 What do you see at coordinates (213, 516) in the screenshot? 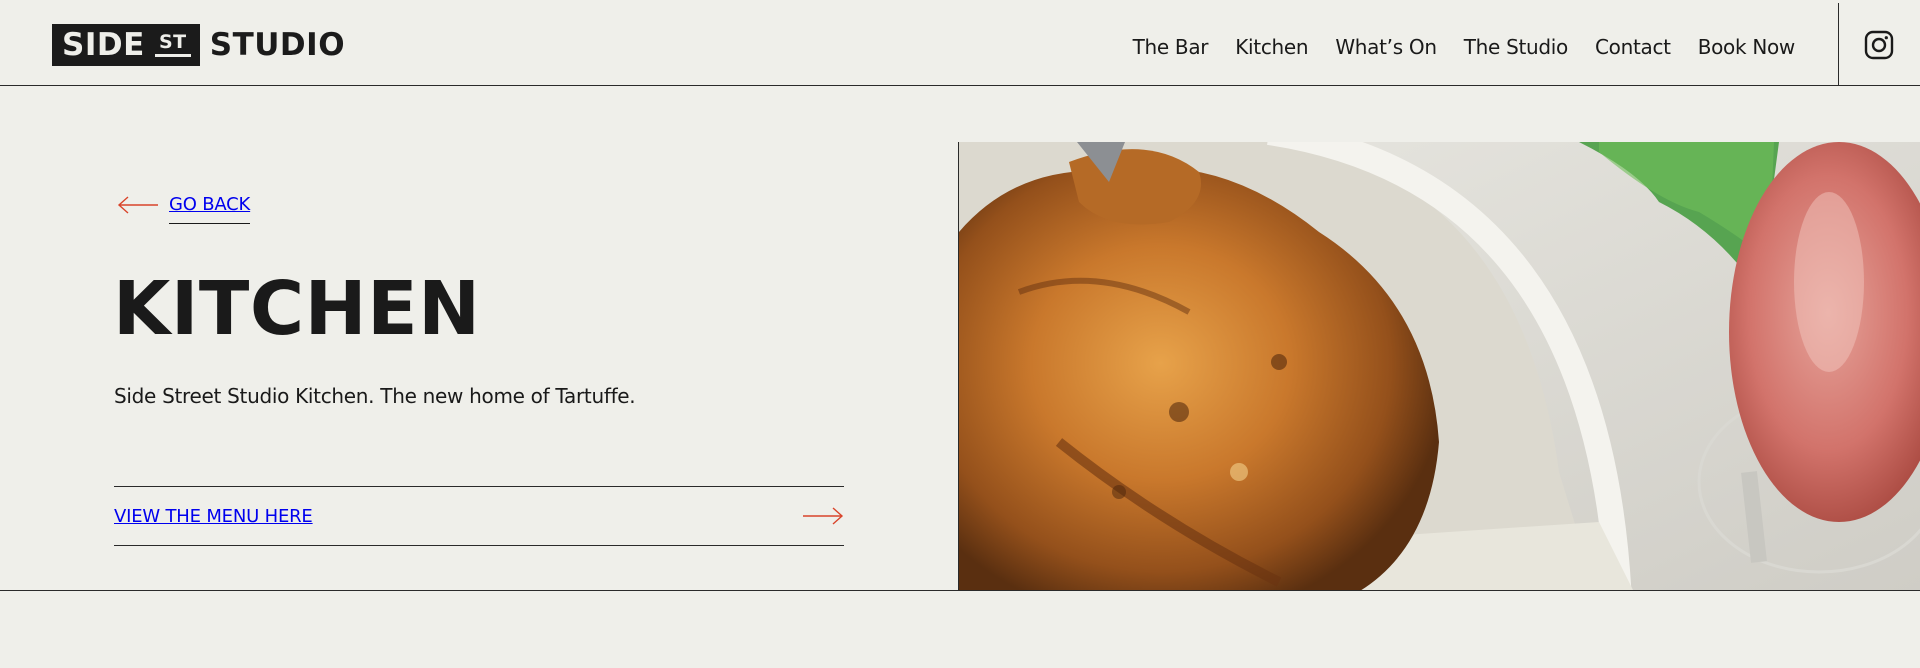
I see `view-menu-label: VIEW THE MENU HERE` at bounding box center [213, 516].